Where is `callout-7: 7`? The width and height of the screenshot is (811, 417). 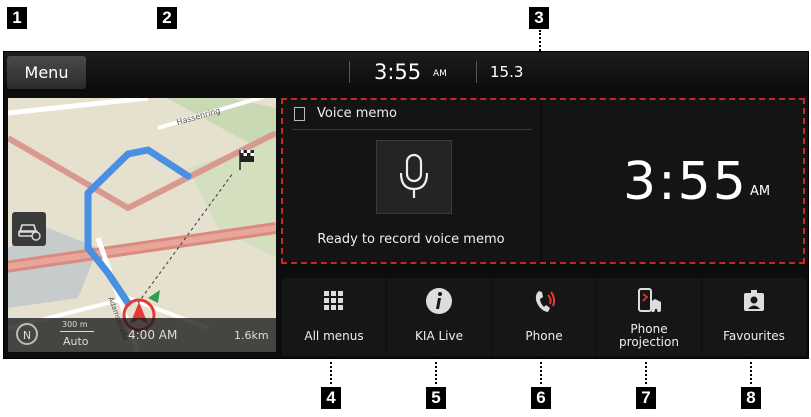
callout-7: 7 is located at coordinates (646, 398).